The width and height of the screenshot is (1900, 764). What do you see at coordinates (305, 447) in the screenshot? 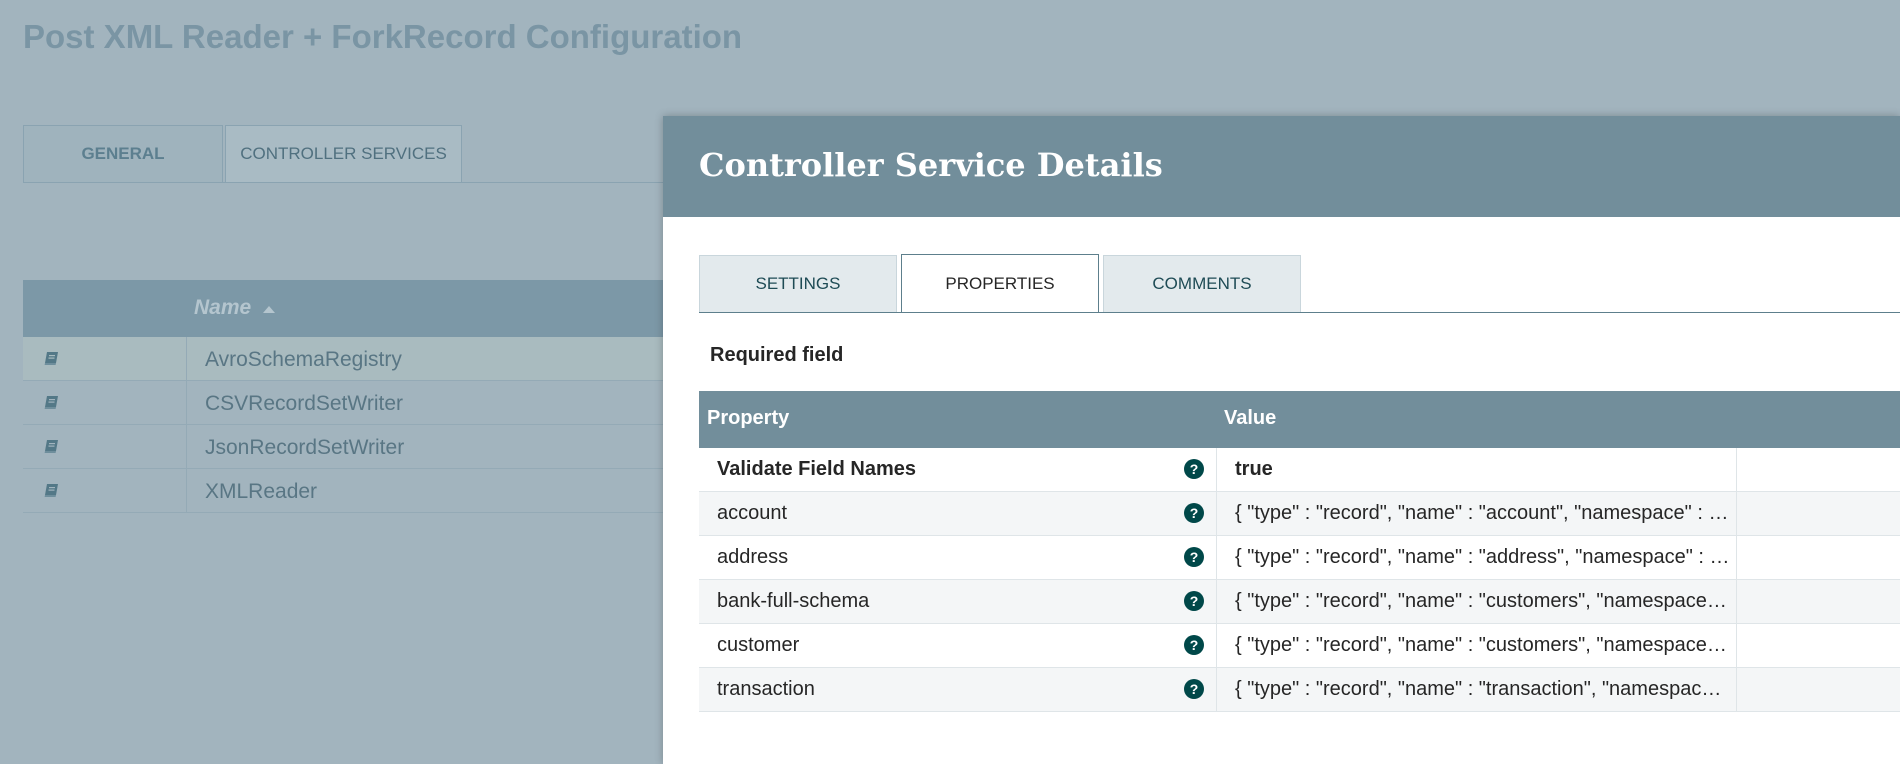
I see `service-name: JsonRecordSetWriter` at bounding box center [305, 447].